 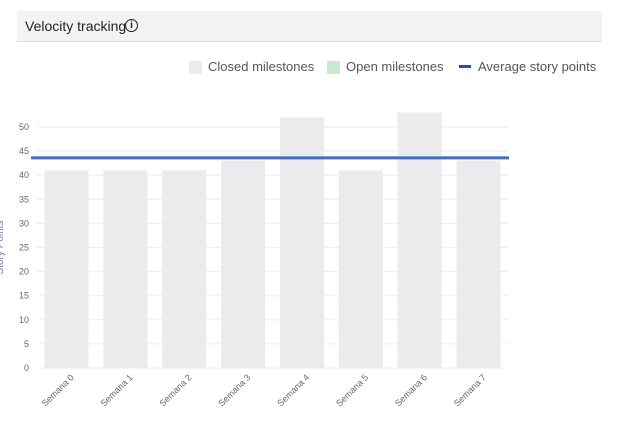 I want to click on y-tick-label-20: 20, so click(x=24, y=272).